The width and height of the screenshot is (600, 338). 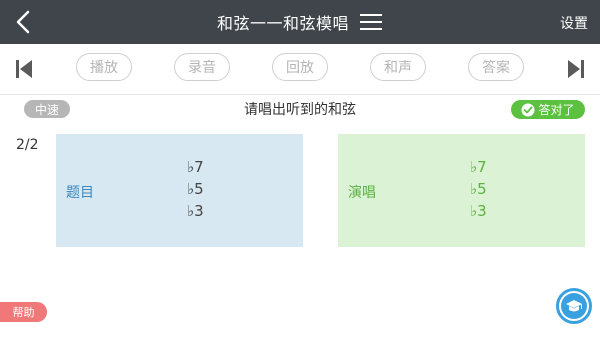 What do you see at coordinates (478, 211) in the screenshot?
I see `sing-note: ♭3` at bounding box center [478, 211].